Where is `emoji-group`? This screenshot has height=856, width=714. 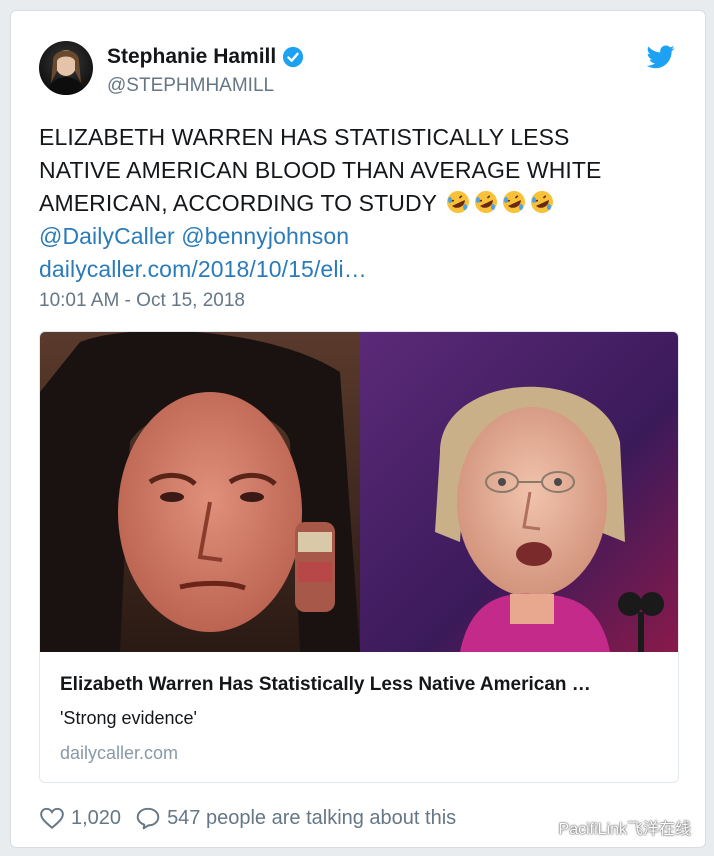
emoji-group is located at coordinates (500, 202).